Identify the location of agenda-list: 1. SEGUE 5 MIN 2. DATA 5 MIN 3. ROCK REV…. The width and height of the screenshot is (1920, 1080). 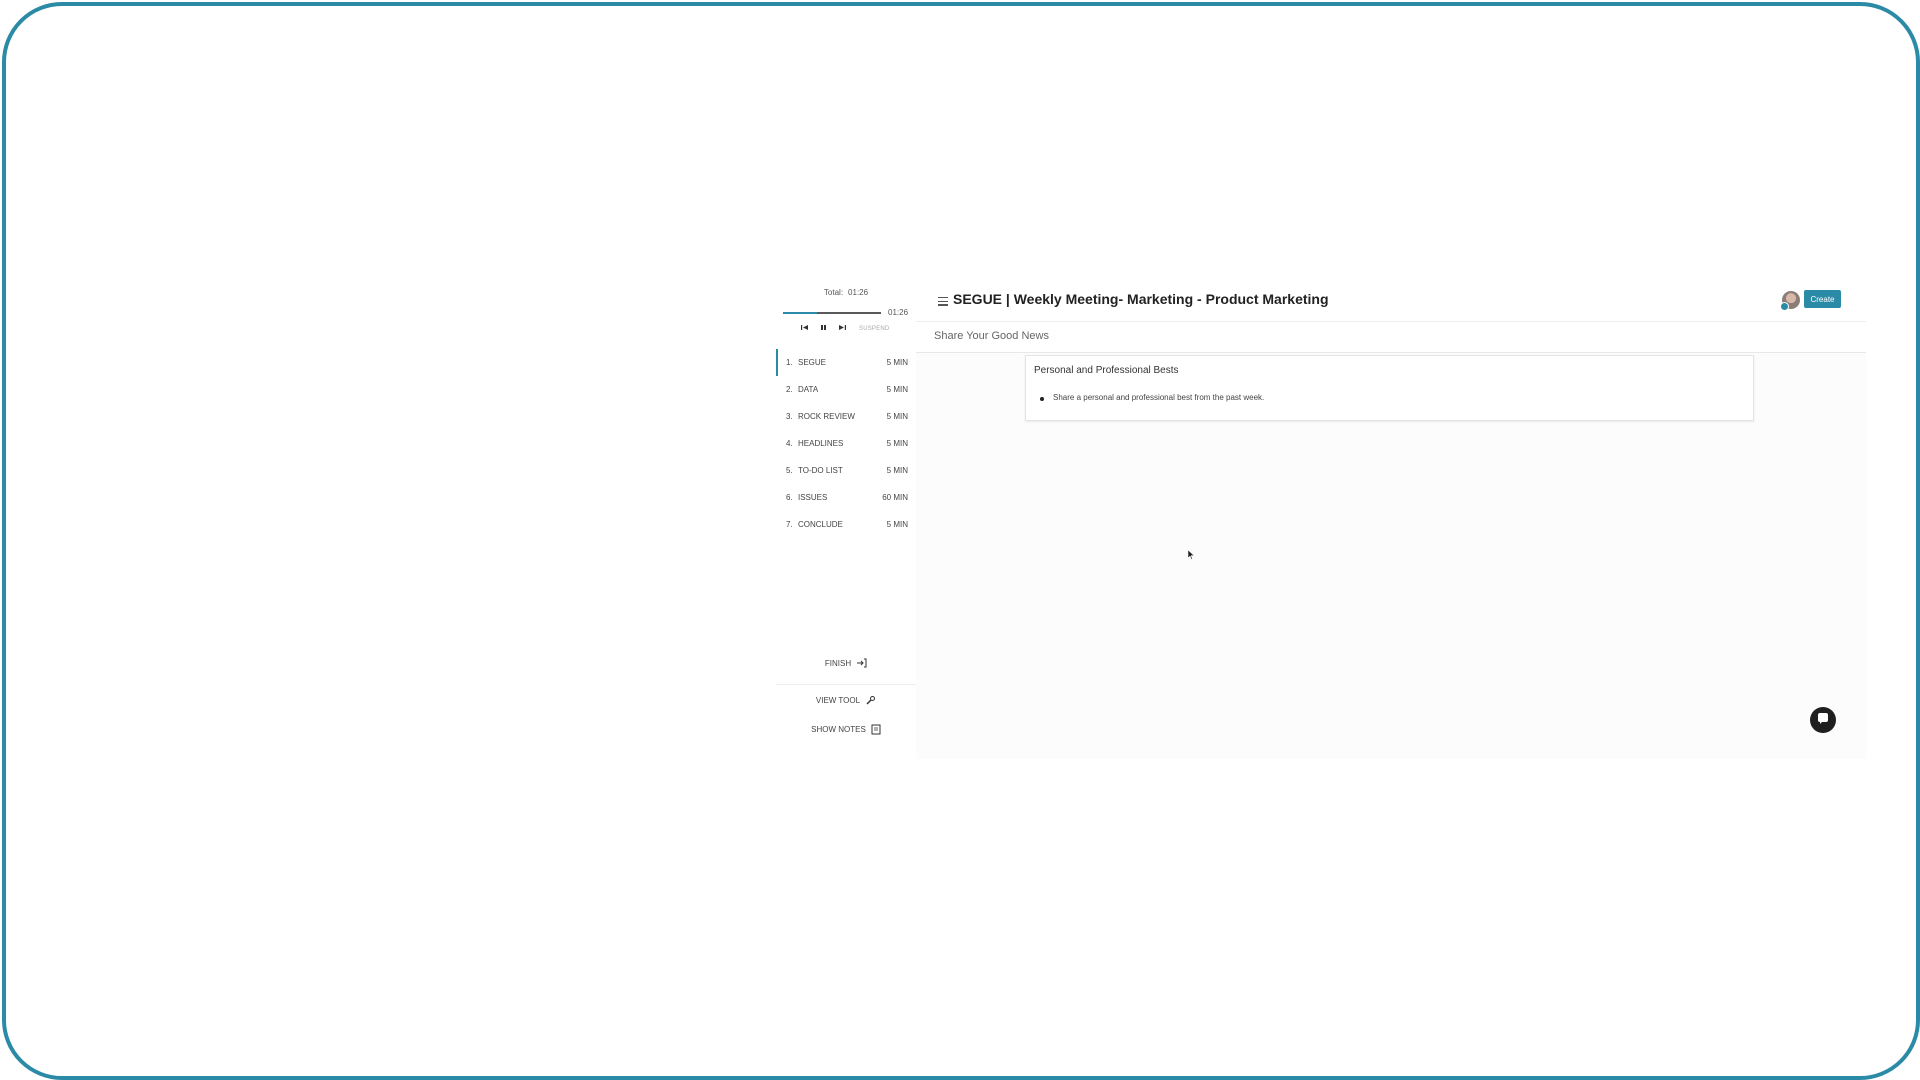
(846, 443).